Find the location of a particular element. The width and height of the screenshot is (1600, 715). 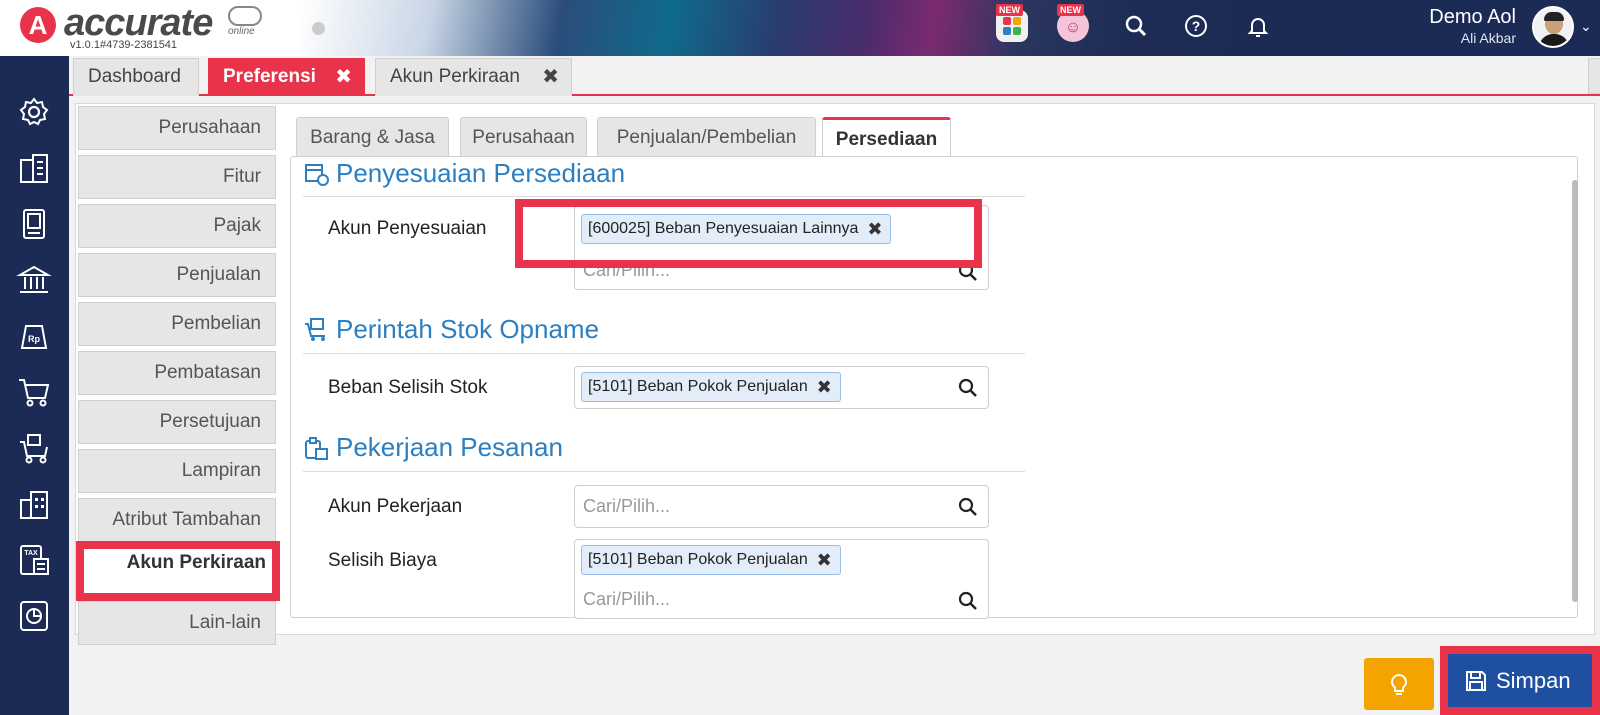

left-navigation: Rp TAX is located at coordinates (34, 385).